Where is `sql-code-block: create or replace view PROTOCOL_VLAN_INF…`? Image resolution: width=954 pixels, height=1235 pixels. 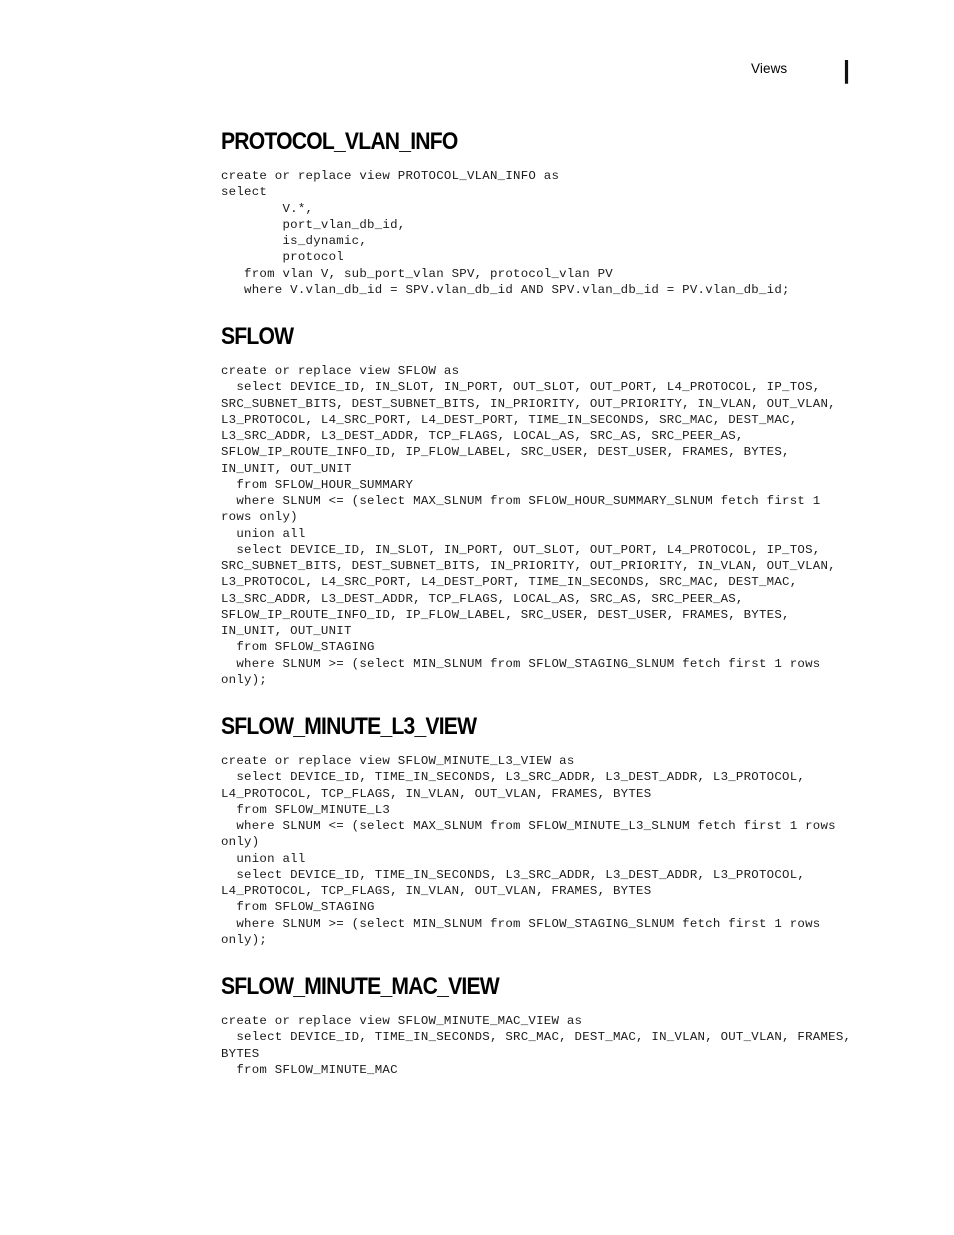
sql-code-block: create or replace view PROTOCOL_VLAN_INF… is located at coordinates (505, 233).